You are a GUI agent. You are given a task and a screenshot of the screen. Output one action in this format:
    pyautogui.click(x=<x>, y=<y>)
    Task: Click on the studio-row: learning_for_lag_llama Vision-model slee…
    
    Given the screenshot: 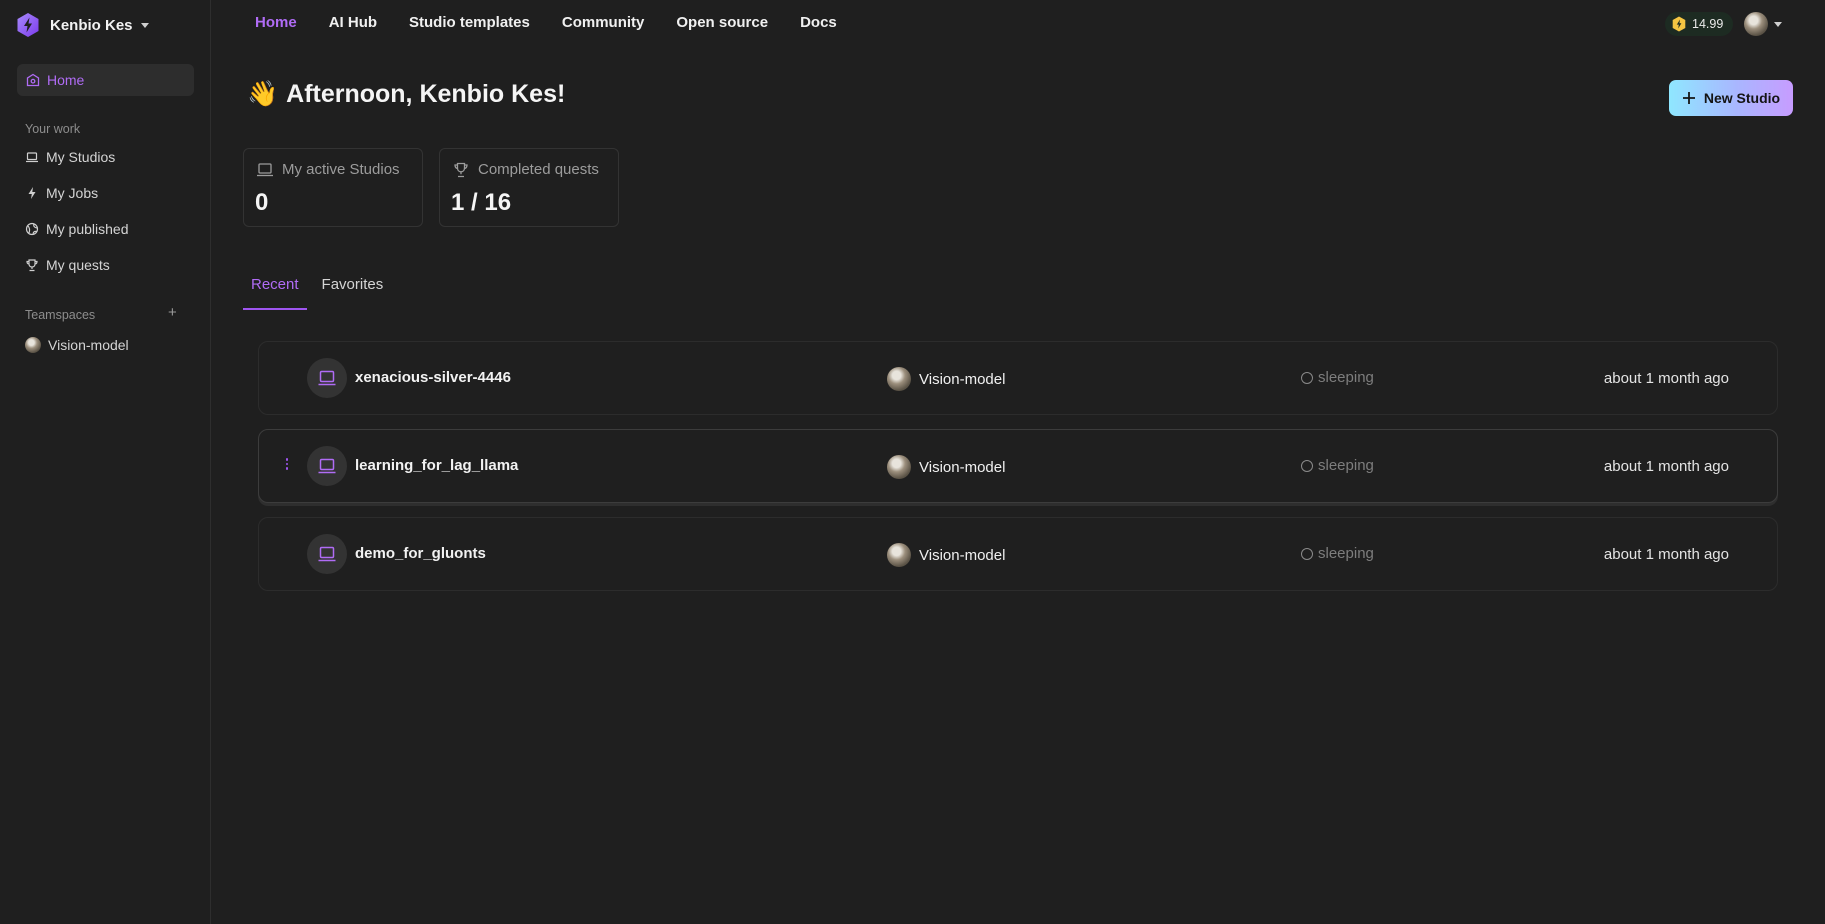 What is the action you would take?
    pyautogui.click(x=1018, y=466)
    